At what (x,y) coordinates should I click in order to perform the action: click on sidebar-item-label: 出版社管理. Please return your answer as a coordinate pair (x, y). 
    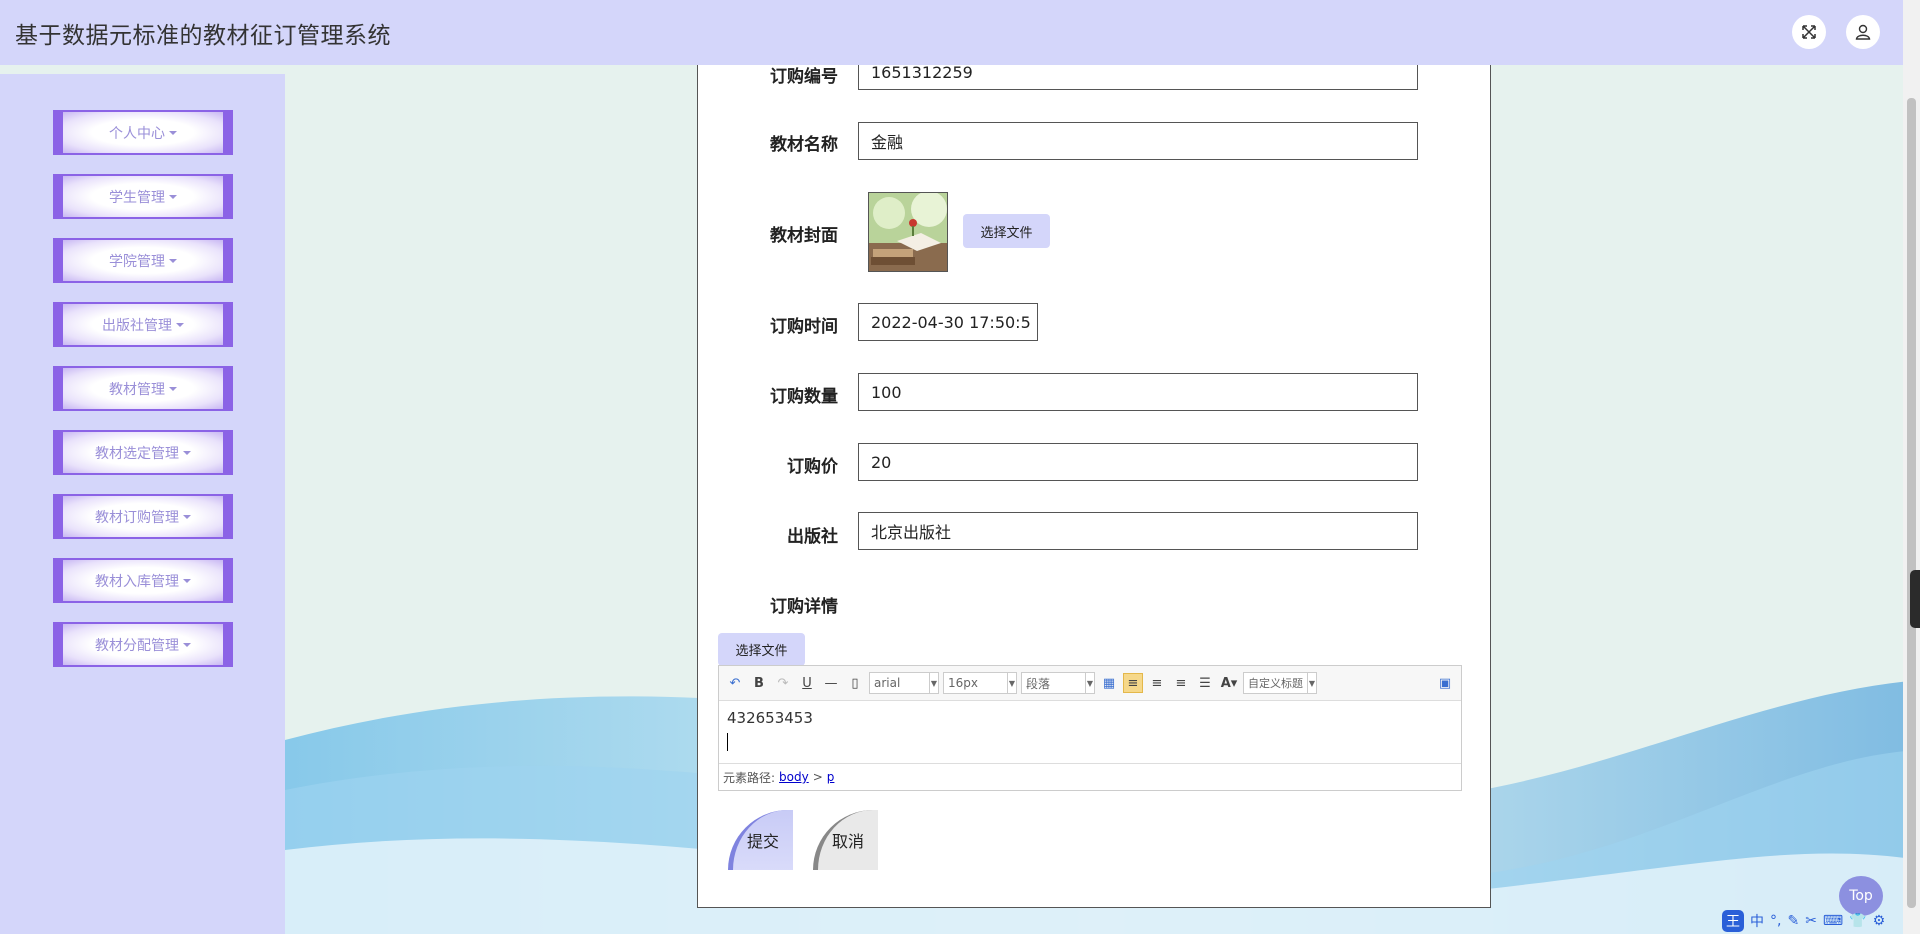
    Looking at the image, I should click on (137, 325).